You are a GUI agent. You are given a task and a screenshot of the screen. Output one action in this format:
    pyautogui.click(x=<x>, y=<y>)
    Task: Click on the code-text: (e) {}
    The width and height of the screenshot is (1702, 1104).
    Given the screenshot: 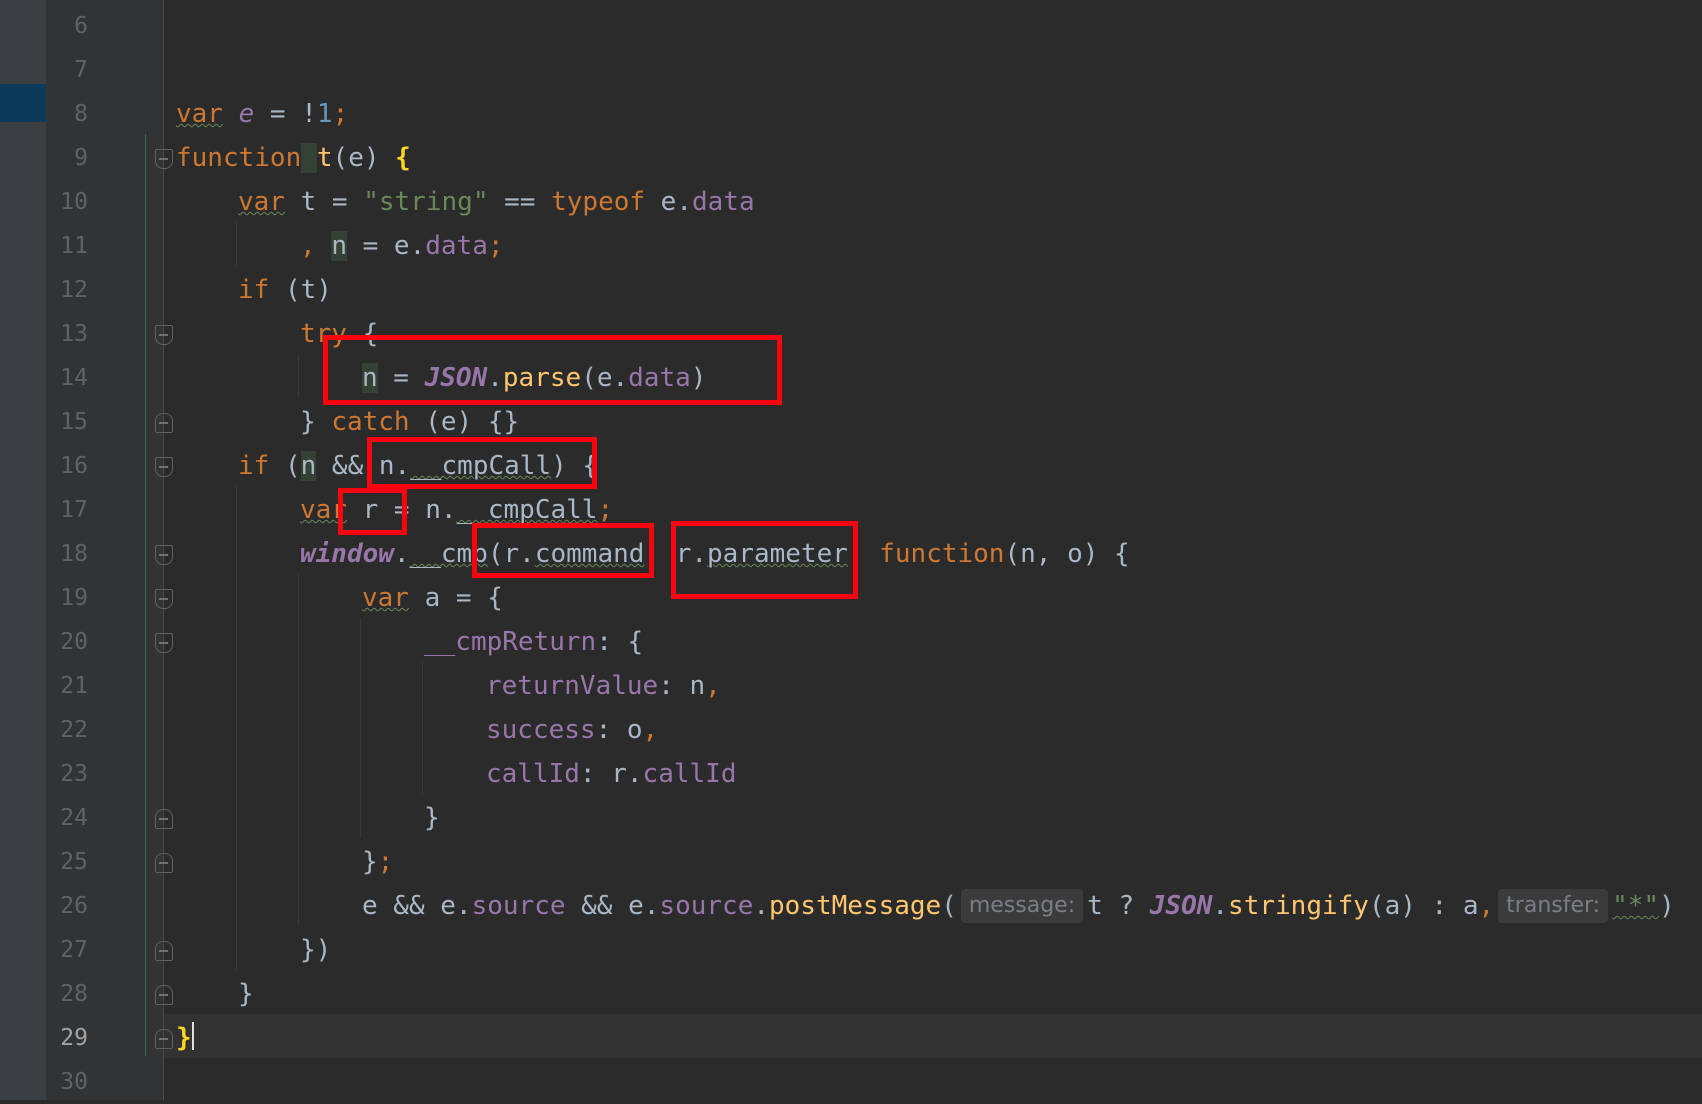 What is the action you would take?
    pyautogui.click(x=464, y=422)
    